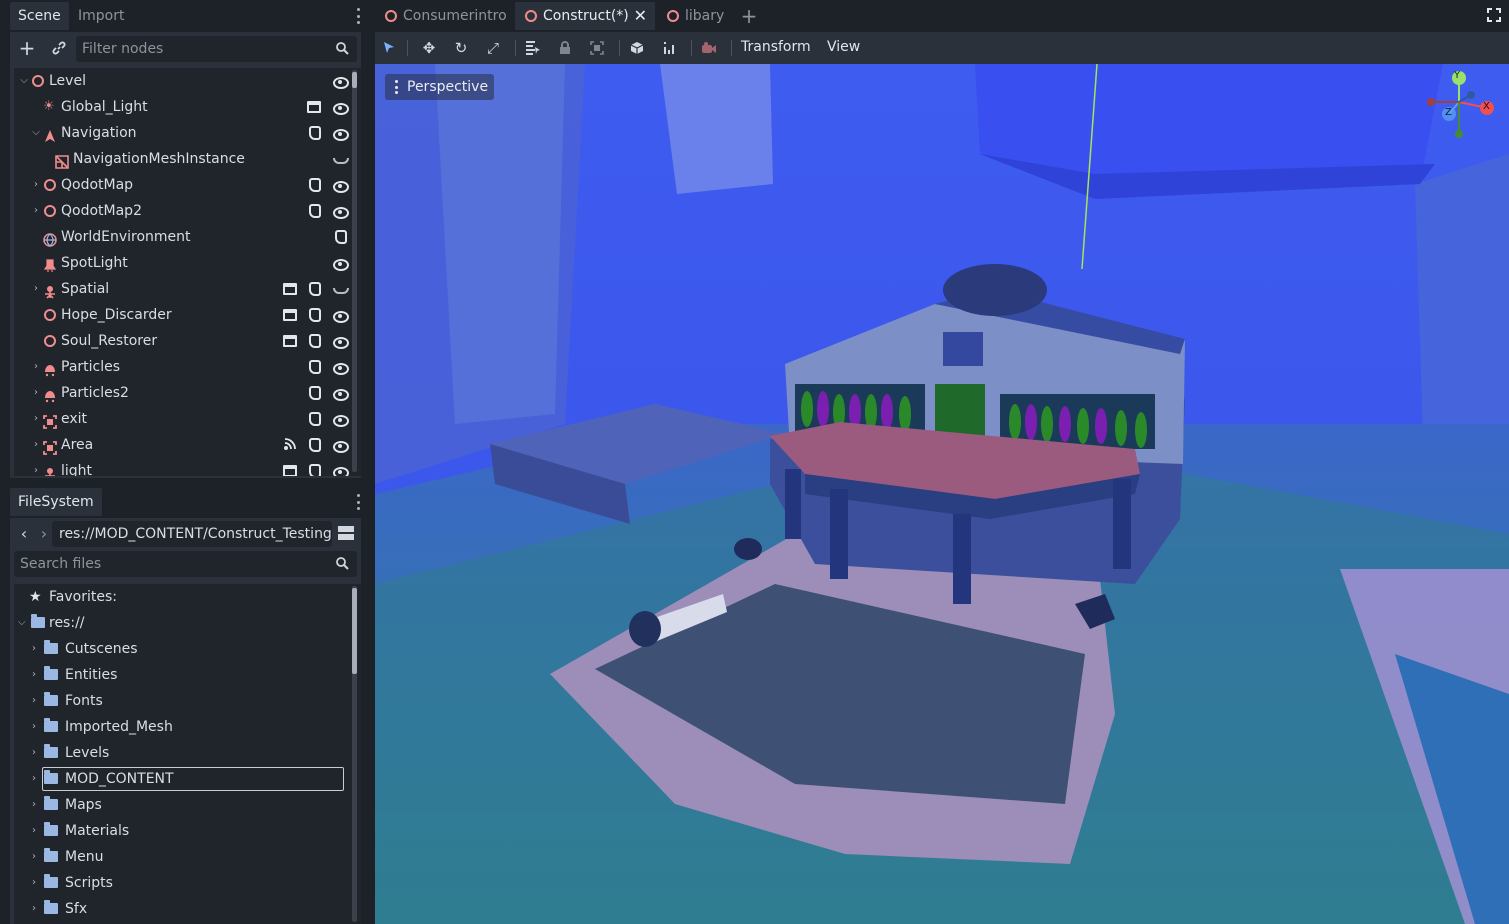  Describe the element at coordinates (187, 185) in the screenshot. I see `tree-node-qodotmap: › QodotMap` at that location.